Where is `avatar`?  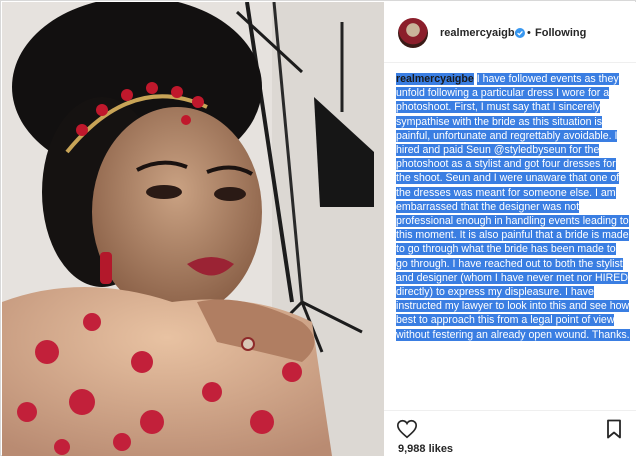
avatar is located at coordinates (413, 33).